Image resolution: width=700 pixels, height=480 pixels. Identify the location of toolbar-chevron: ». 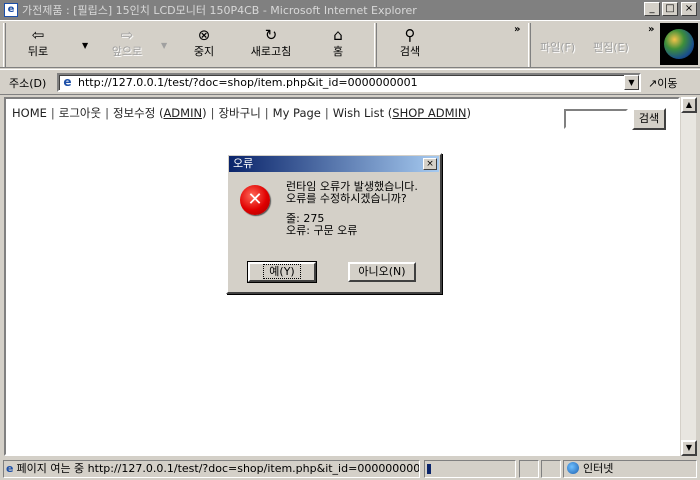
(517, 29).